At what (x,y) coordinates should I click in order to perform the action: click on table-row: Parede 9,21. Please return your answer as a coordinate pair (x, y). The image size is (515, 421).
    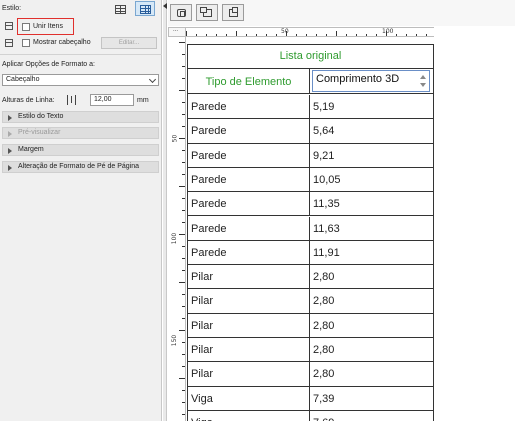
    Looking at the image, I should click on (310, 155).